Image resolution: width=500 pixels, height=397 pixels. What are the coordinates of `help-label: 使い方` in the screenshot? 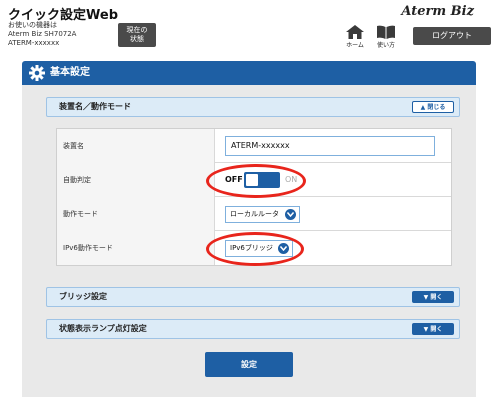 It's located at (385, 45).